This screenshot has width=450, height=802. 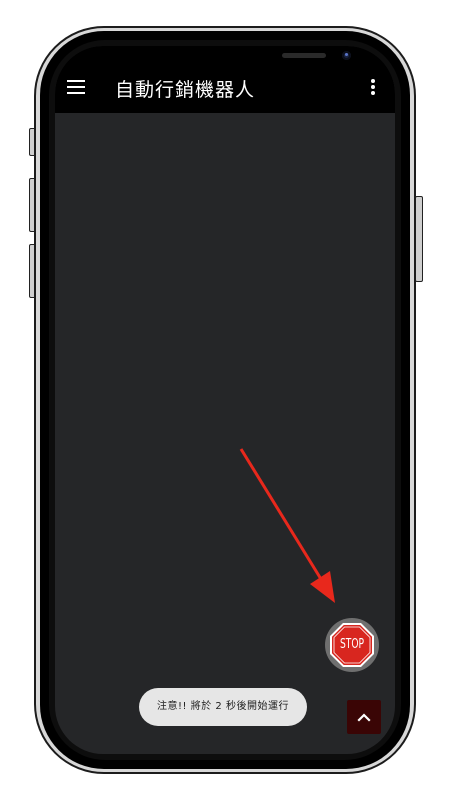 What do you see at coordinates (304, 55) in the screenshot?
I see `speaker-grille` at bounding box center [304, 55].